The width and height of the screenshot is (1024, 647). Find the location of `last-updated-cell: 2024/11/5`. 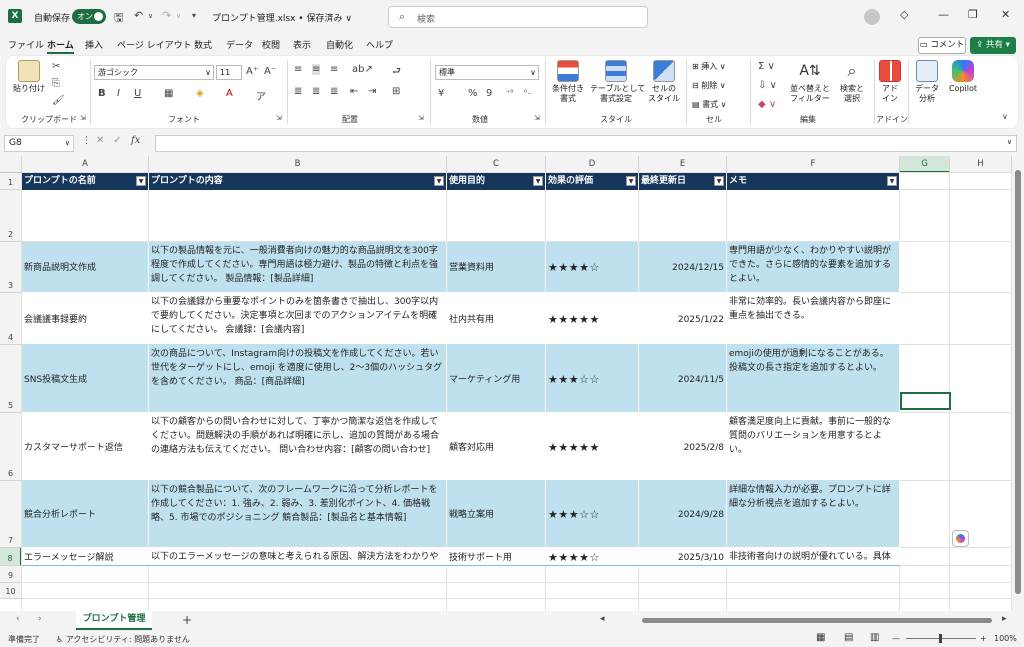

last-updated-cell: 2024/11/5 is located at coordinates (683, 379).